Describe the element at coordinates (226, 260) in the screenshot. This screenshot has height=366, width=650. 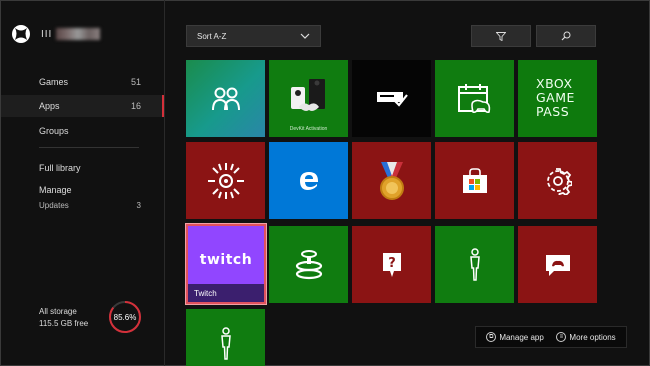
I see `twitch-logo: twitch` at that location.